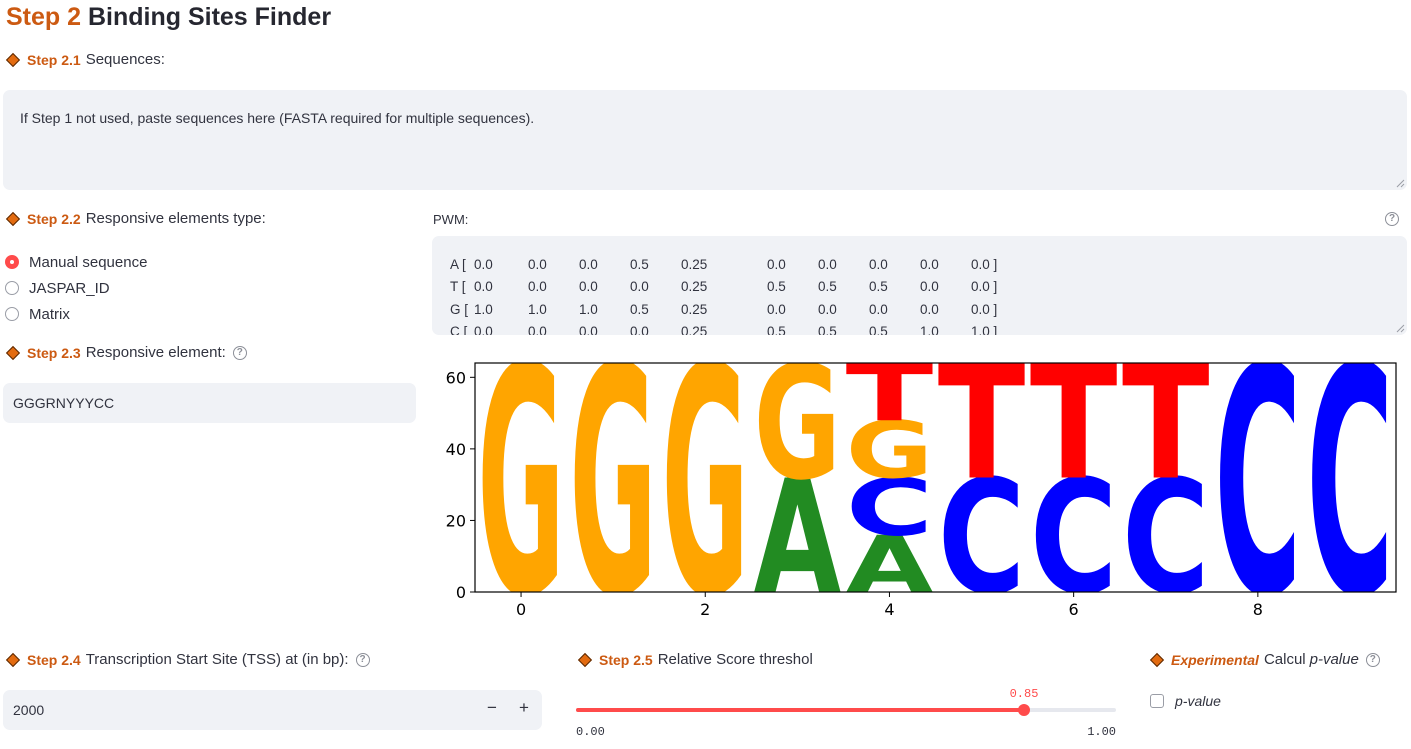 This screenshot has width=1411, height=749. I want to click on radio-matrix: Matrix, so click(76, 314).